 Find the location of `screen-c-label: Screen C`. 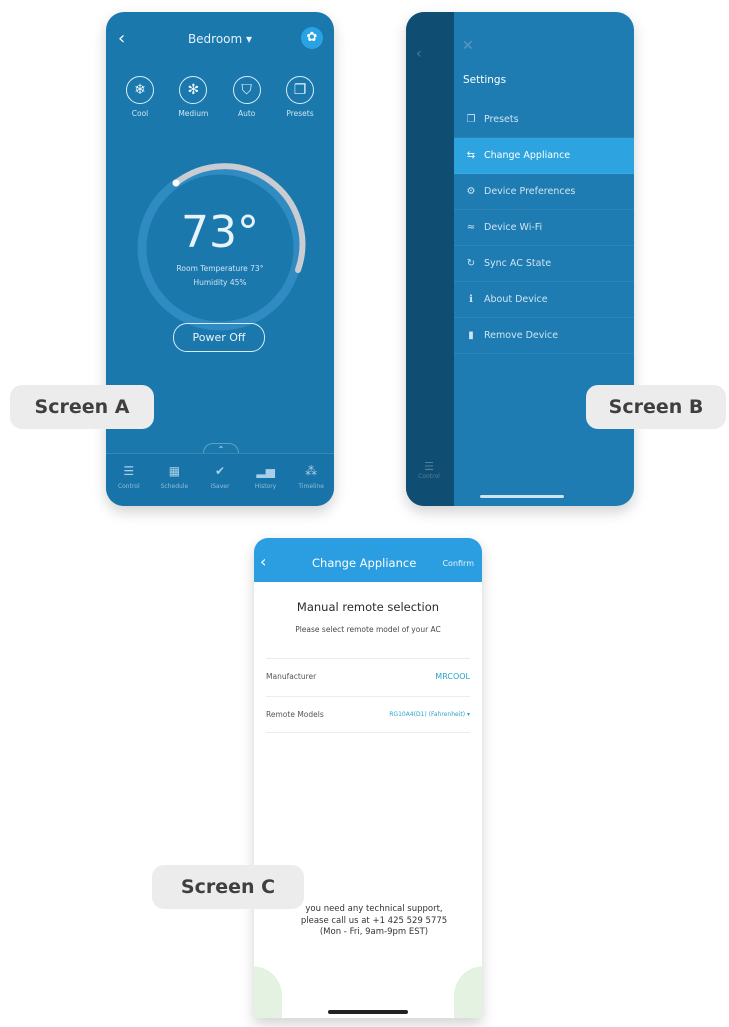

screen-c-label: Screen C is located at coordinates (228, 887).